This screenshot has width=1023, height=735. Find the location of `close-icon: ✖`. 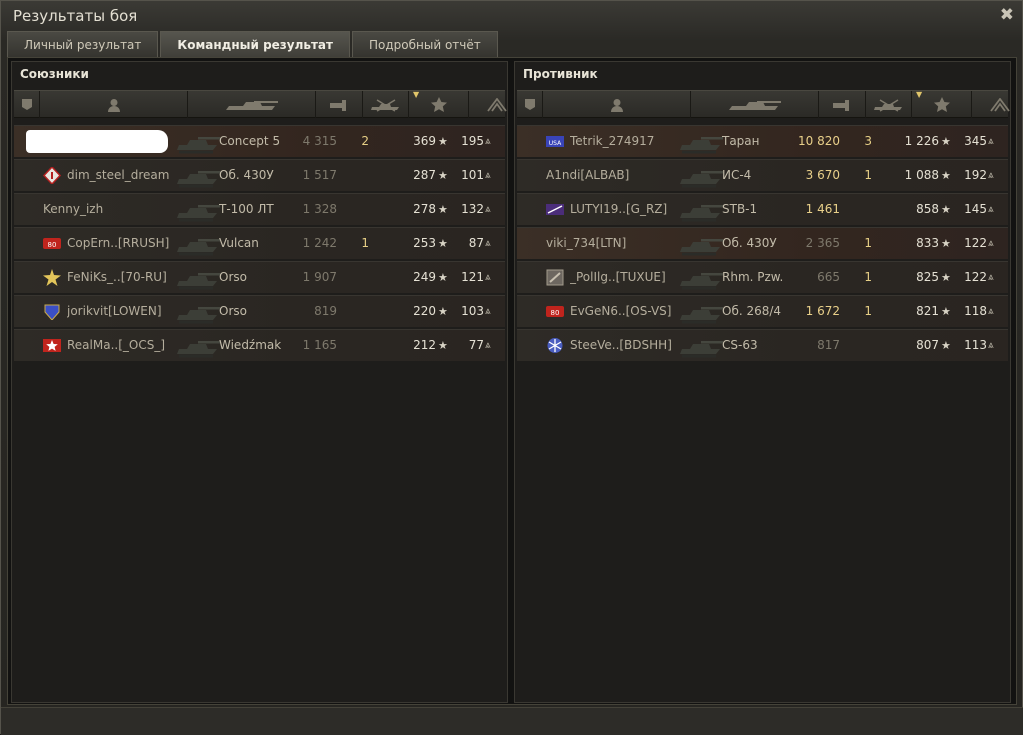

close-icon: ✖ is located at coordinates (1007, 15).